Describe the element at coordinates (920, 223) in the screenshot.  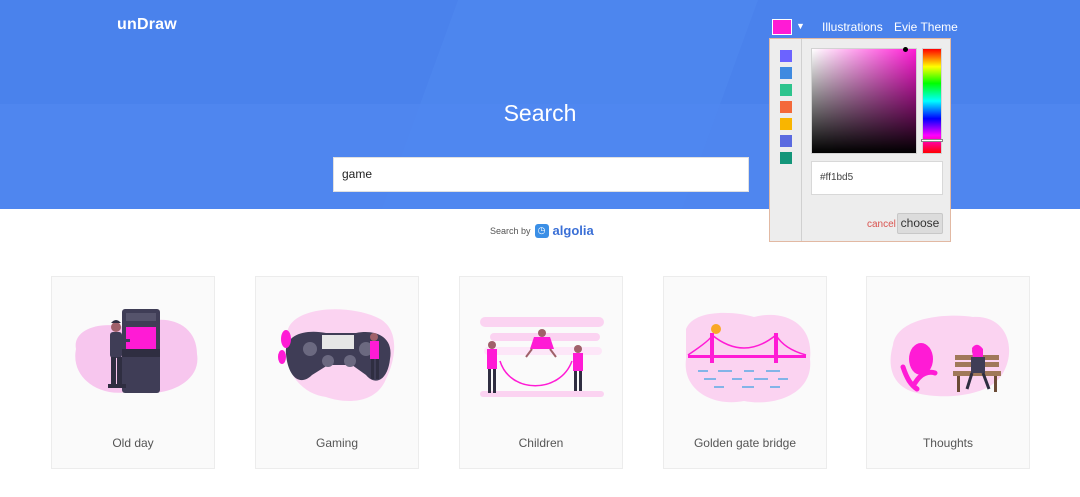
I see `choose-button: choose` at that location.